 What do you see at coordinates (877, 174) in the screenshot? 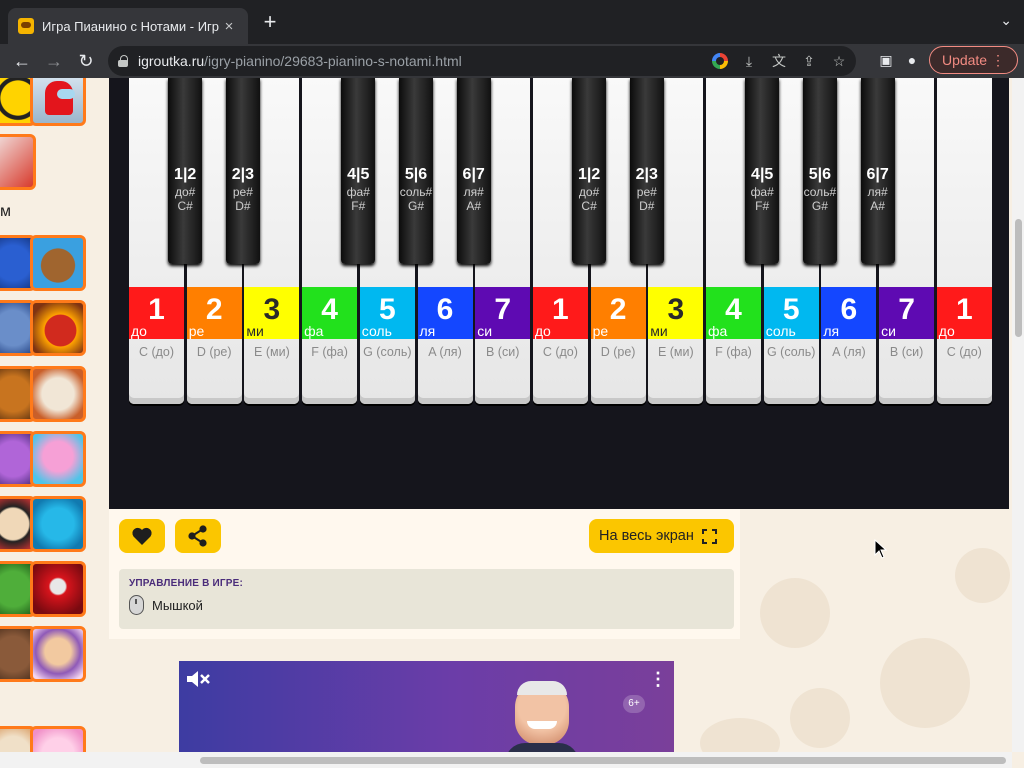
I see `black-key-num: 6|7` at bounding box center [877, 174].